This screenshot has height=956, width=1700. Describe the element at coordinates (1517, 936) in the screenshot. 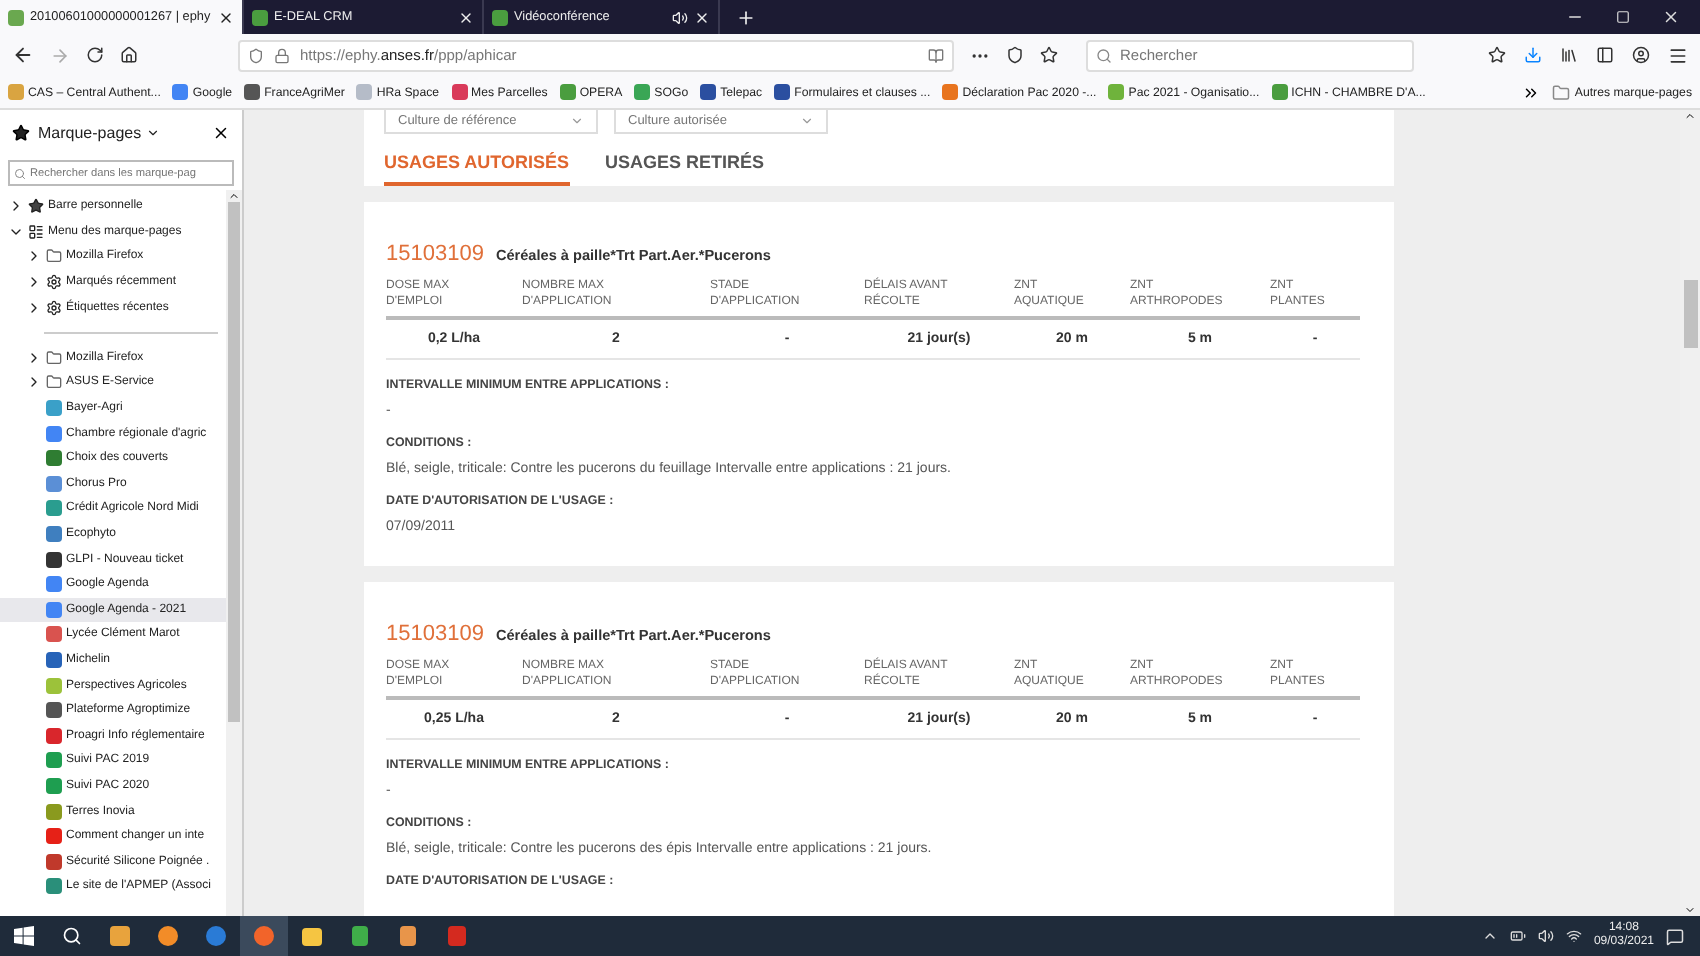

I see `battery-icon` at that location.